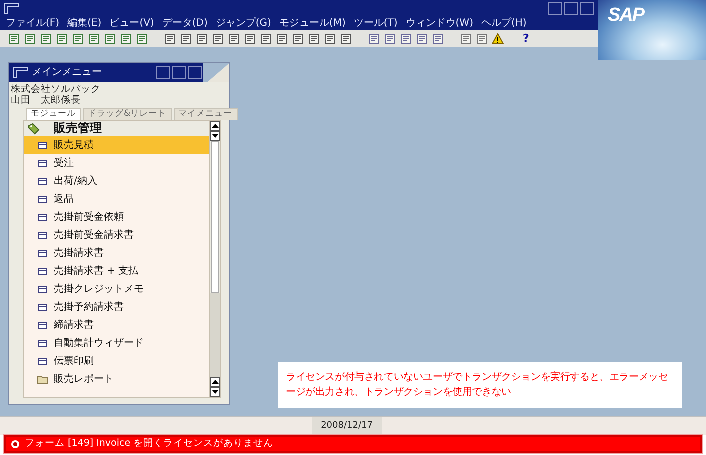 The height and width of the screenshot is (455, 706). Describe the element at coordinates (116, 325) in the screenshot. I see `tree-item: 締請求書` at that location.